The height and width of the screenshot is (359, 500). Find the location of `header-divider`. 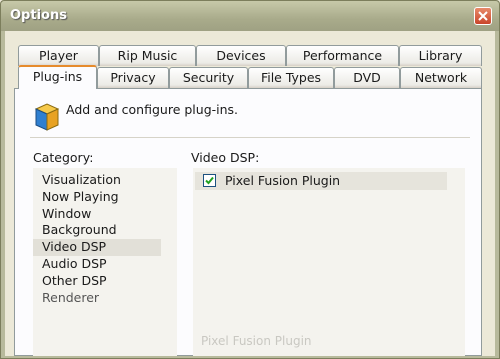

header-divider is located at coordinates (250, 137).